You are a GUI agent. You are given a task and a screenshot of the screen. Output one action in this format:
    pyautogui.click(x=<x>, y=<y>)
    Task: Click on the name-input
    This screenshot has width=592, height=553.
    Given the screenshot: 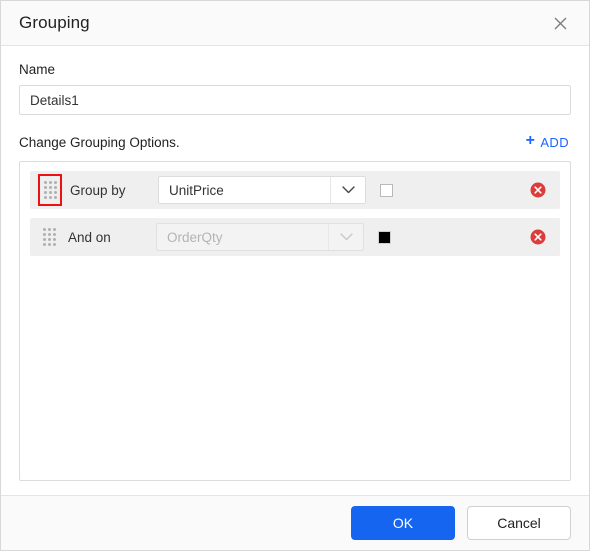 What is the action you would take?
    pyautogui.click(x=295, y=100)
    